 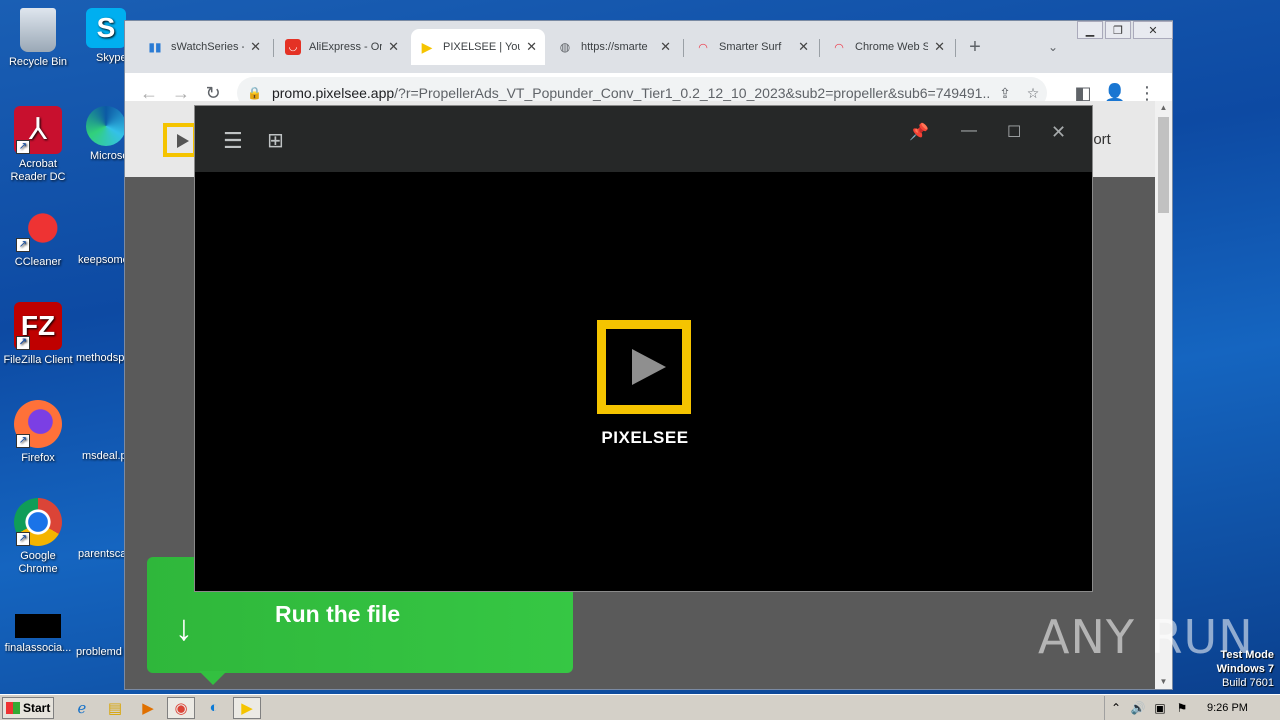 I want to click on scroll-down-icon: ▼, so click(x=1163, y=682).